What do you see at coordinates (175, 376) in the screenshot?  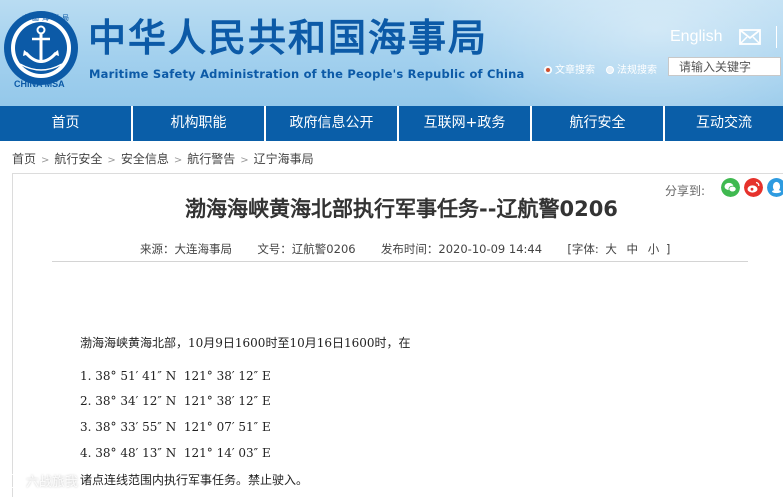 I see `coordinate-item: 1. 38° 51′ 41″ N 121° 38′ 12″ E` at bounding box center [175, 376].